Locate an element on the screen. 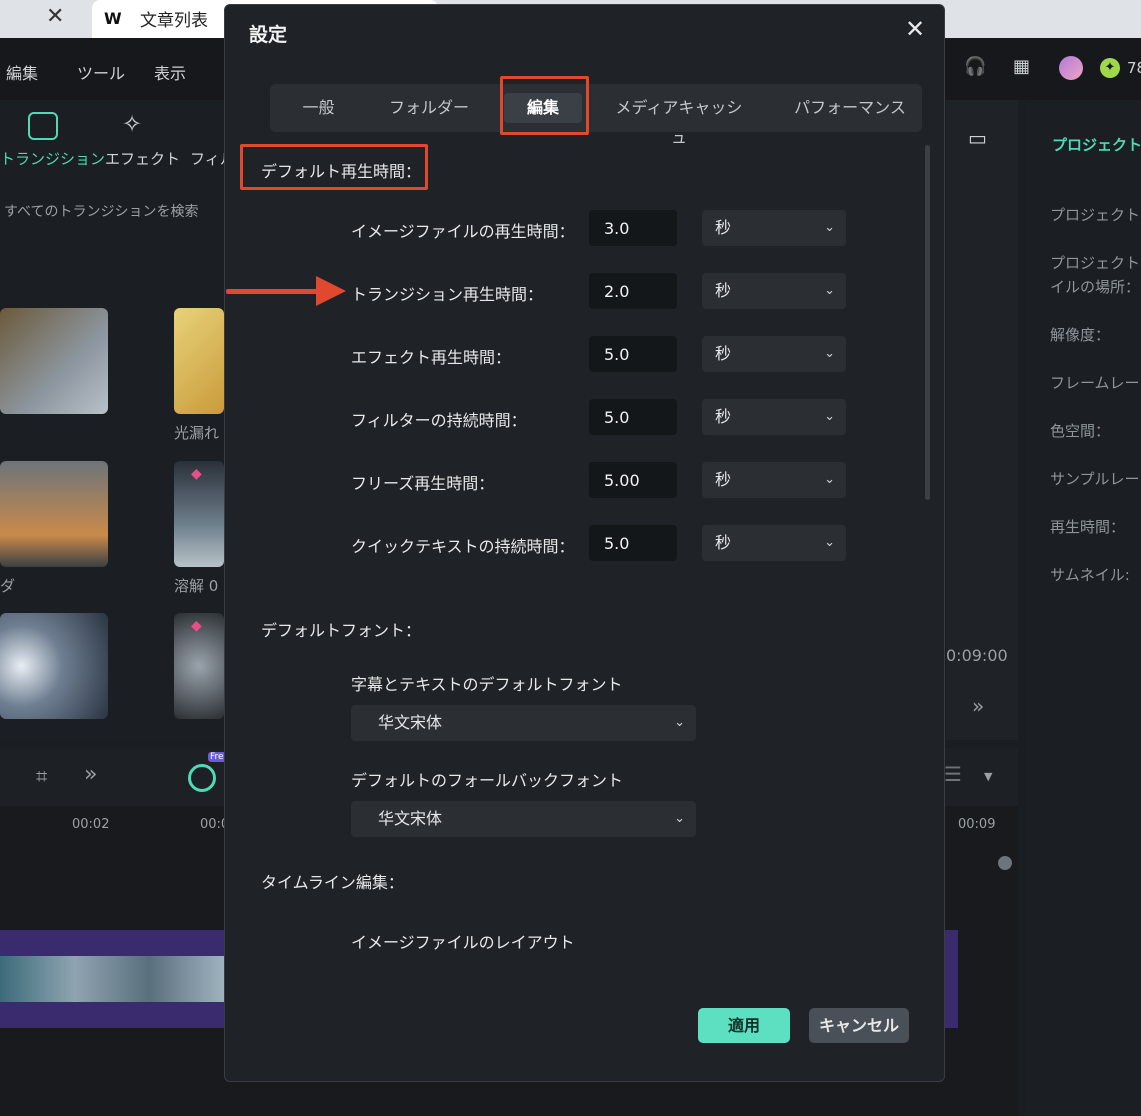 This screenshot has height=1116, width=1141. info-label: フレームレート is located at coordinates (1095, 383).